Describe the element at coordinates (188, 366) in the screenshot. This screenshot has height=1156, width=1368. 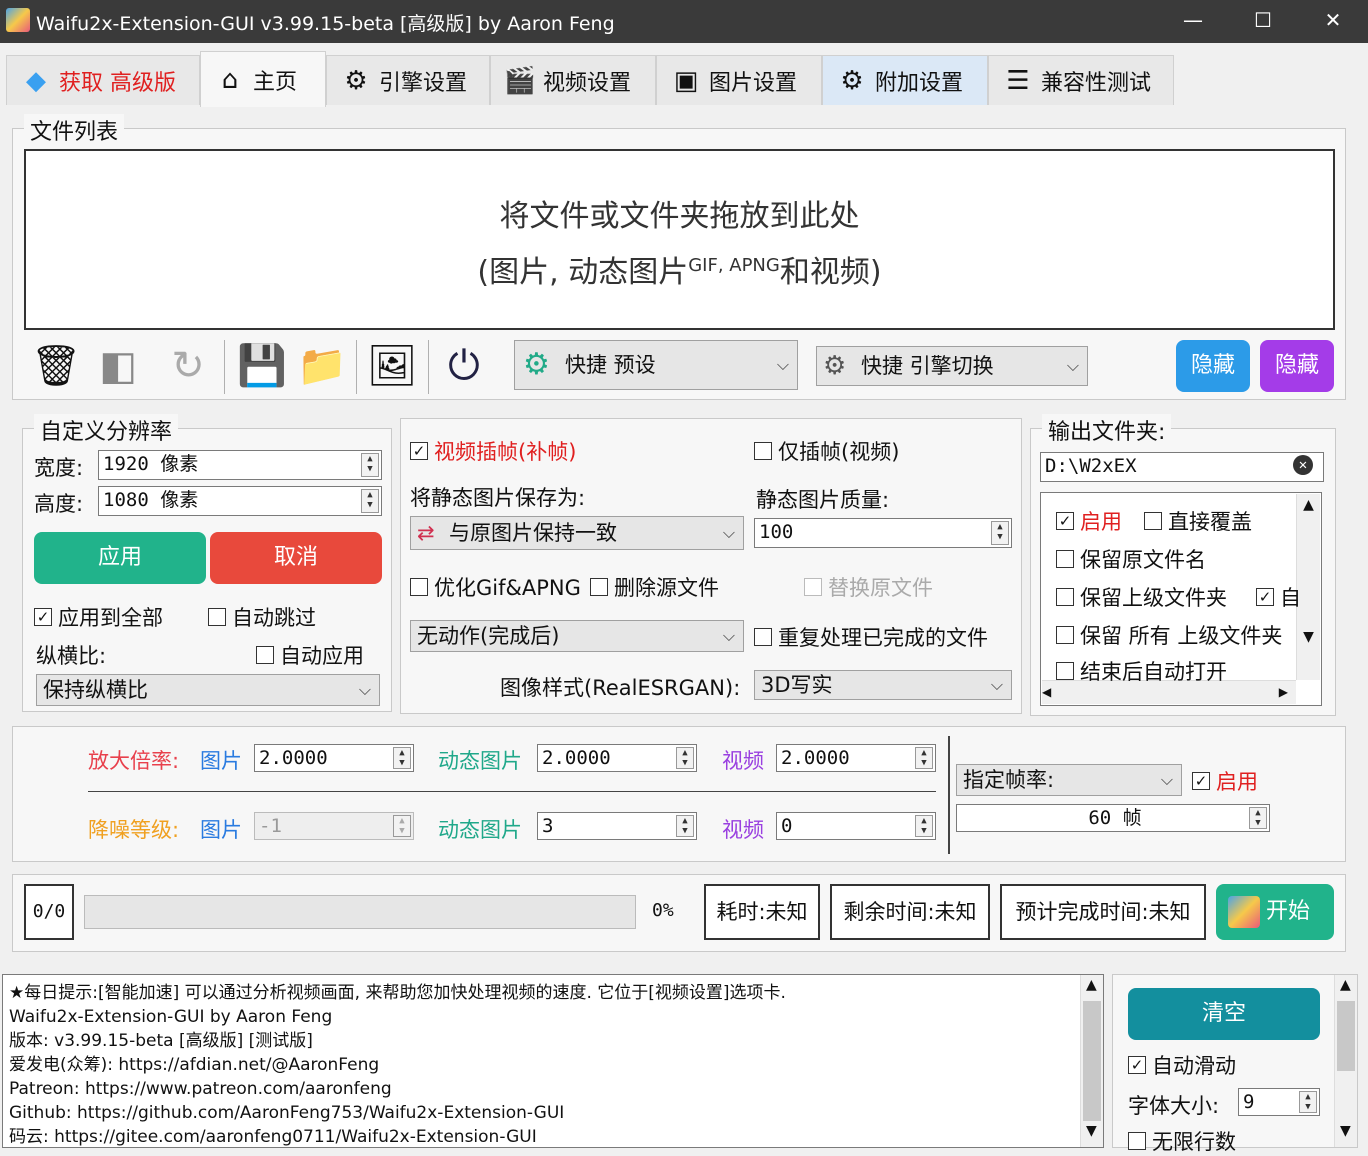
I see `refresh-icon: ↻` at that location.